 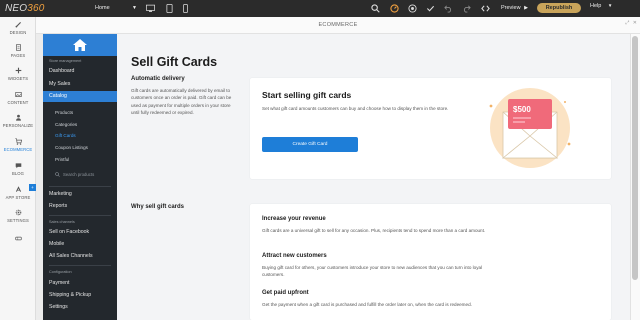 I want to click on start-selling-title: Start selling gift cards, so click(x=307, y=95).